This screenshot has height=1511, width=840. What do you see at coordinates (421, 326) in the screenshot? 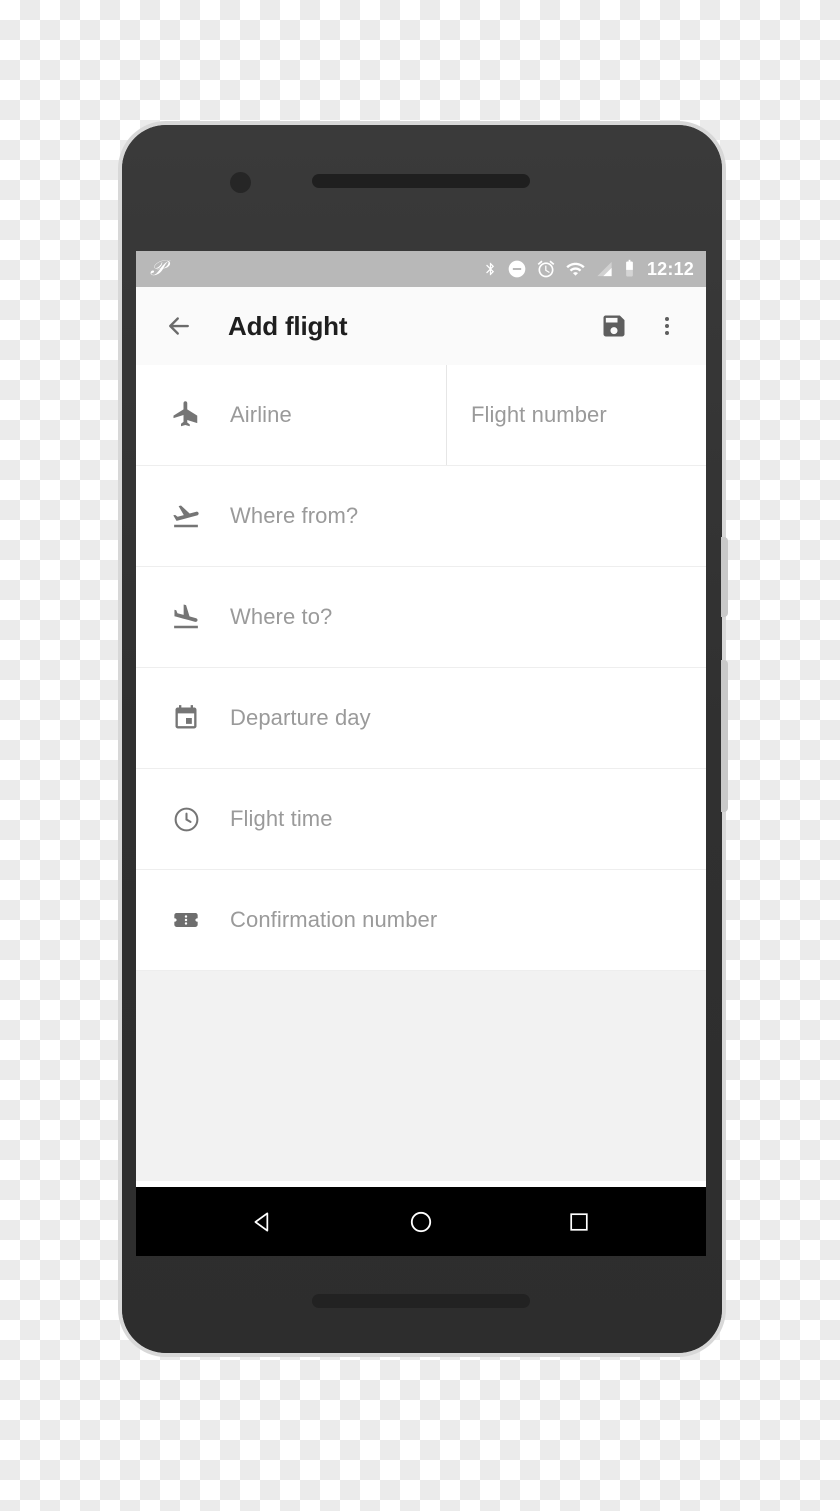
I see `app-bar: Add flight` at bounding box center [421, 326].